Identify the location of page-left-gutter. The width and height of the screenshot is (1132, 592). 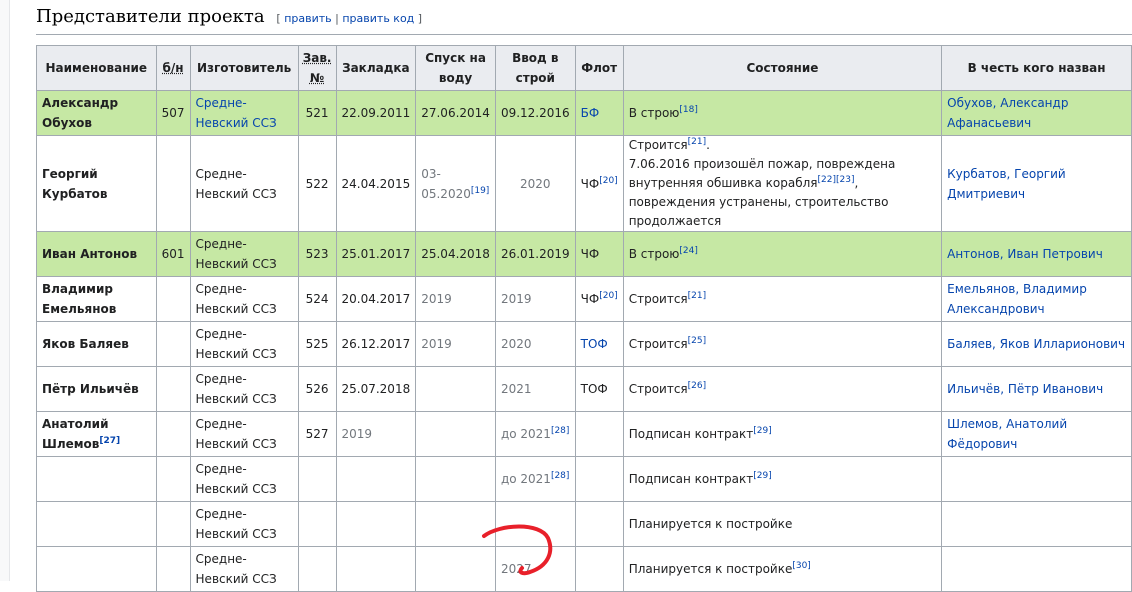
(5, 290).